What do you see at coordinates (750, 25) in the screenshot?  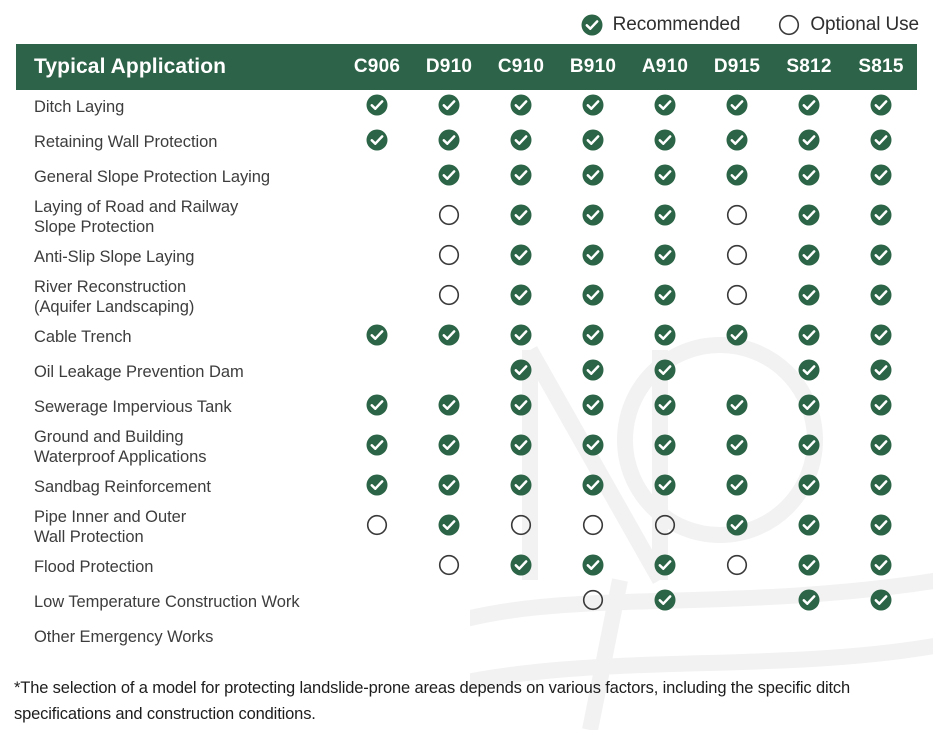 I see `legend: Recommended Optional Use` at bounding box center [750, 25].